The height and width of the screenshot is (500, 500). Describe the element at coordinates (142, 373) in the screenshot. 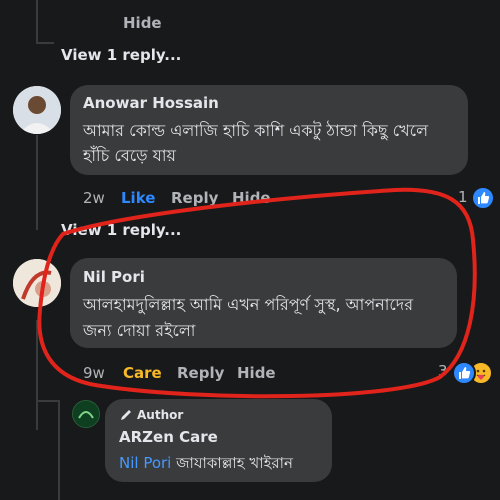

I see `care-button: Care` at that location.